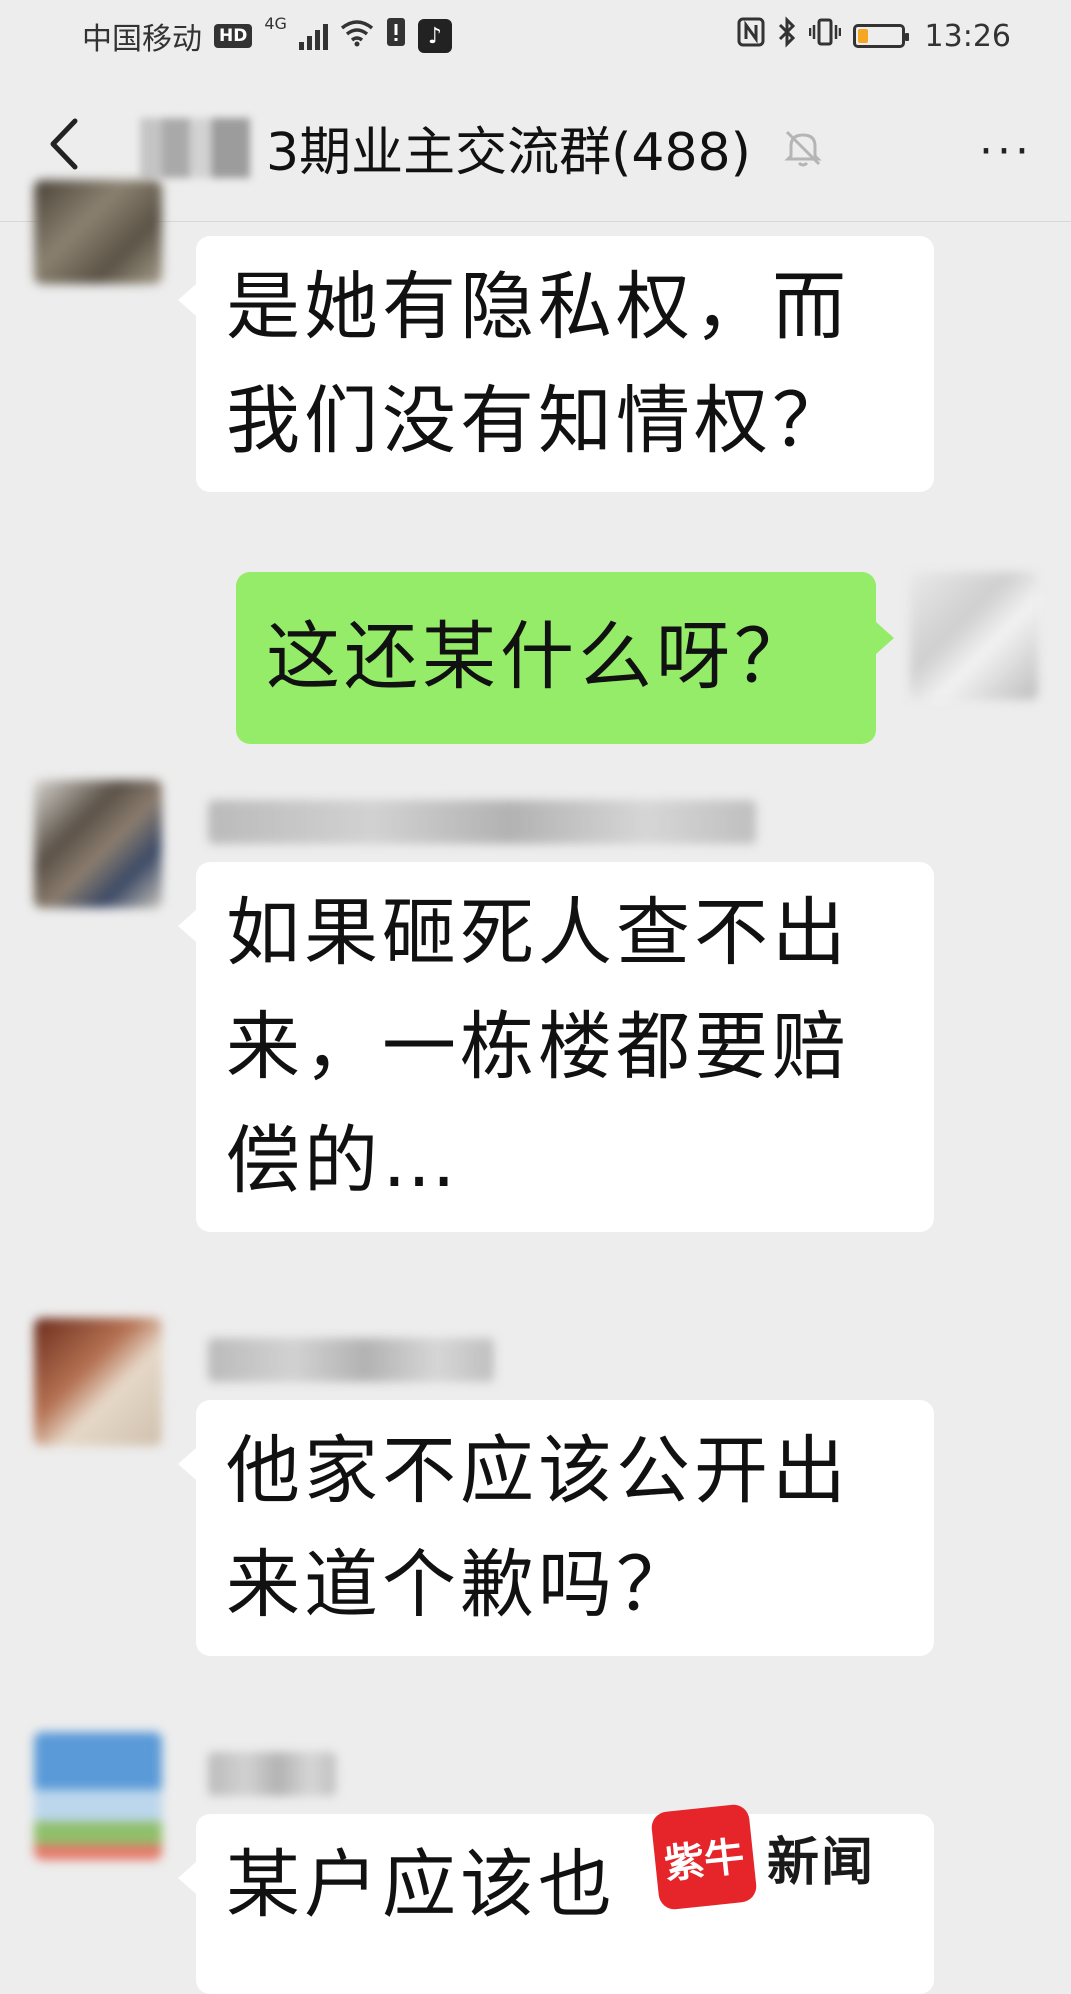 Image resolution: width=1071 pixels, height=1994 pixels. What do you see at coordinates (396, 36) in the screenshot?
I see `sim-alert-icon` at bounding box center [396, 36].